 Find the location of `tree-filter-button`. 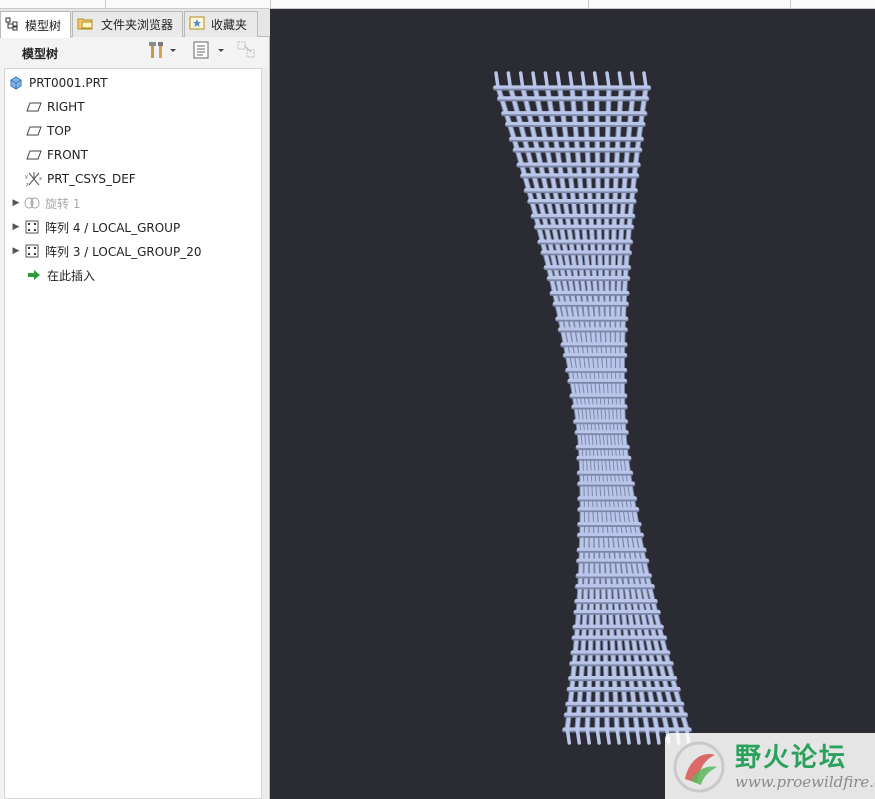

tree-filter-button is located at coordinates (247, 52).